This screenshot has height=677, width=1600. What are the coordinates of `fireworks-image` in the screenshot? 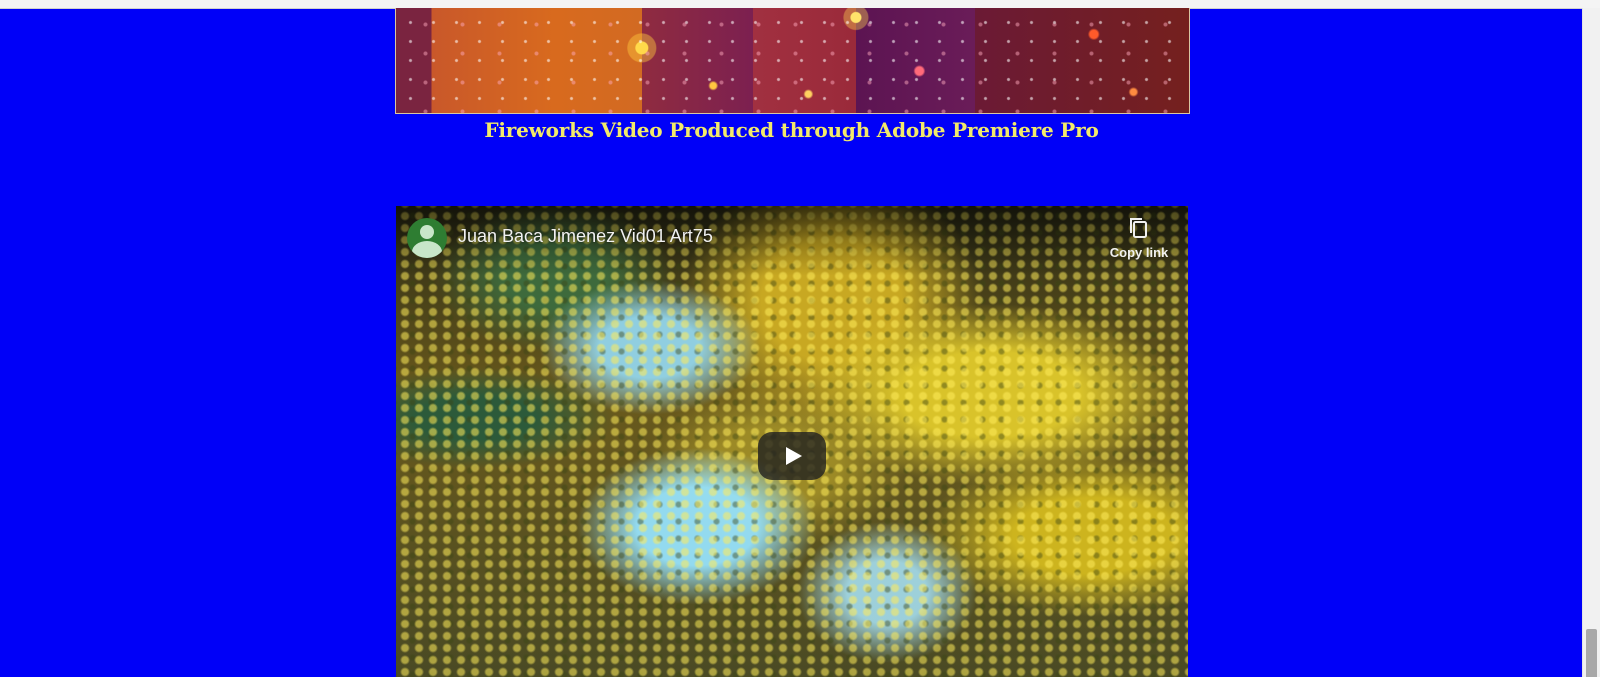 It's located at (792, 61).